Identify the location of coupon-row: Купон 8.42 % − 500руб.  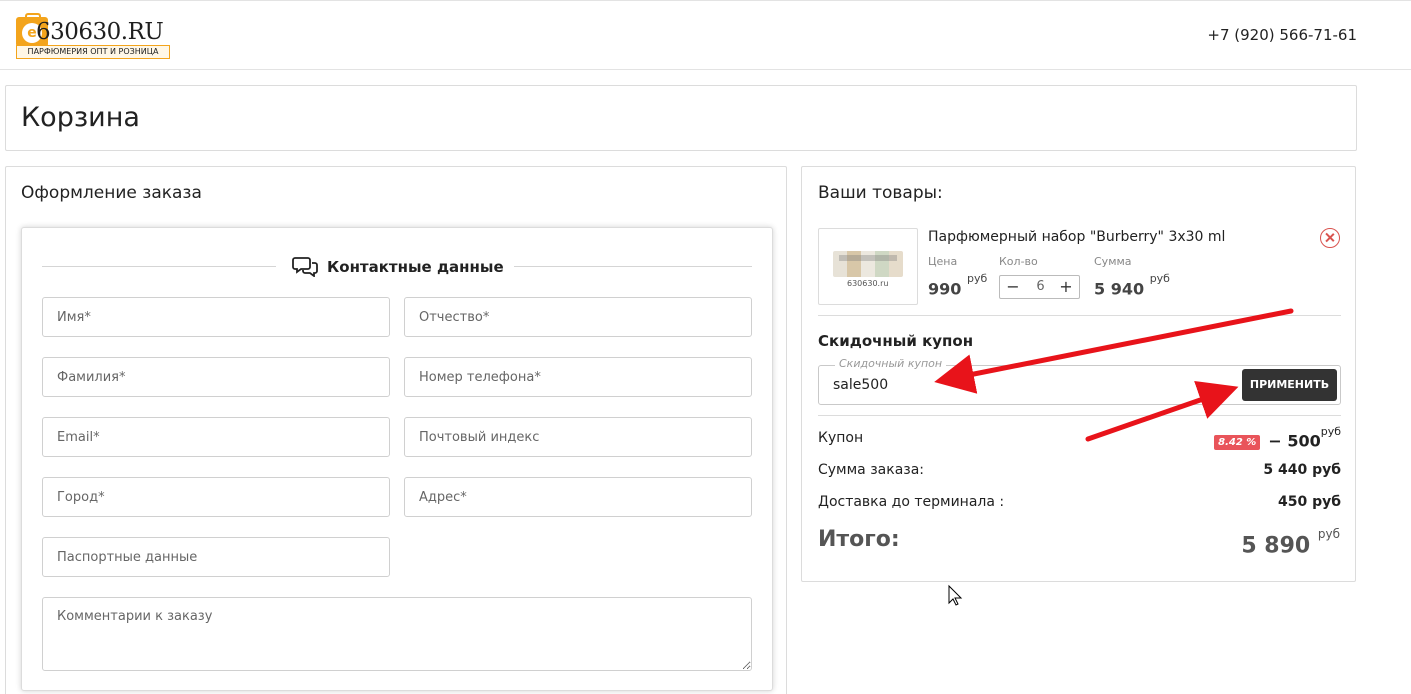
(1079, 438).